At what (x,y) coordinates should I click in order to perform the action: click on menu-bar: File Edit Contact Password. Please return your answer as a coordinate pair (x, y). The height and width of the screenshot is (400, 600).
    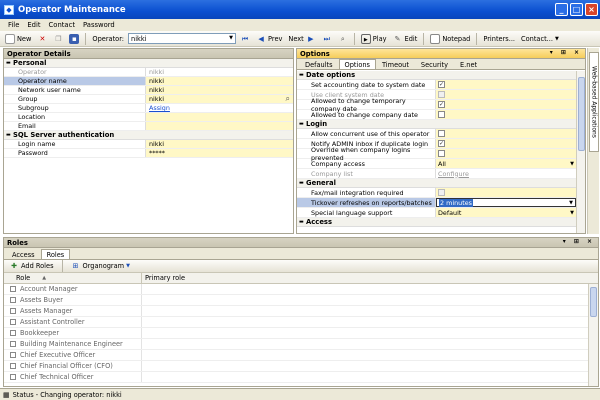
    Looking at the image, I should click on (300, 25).